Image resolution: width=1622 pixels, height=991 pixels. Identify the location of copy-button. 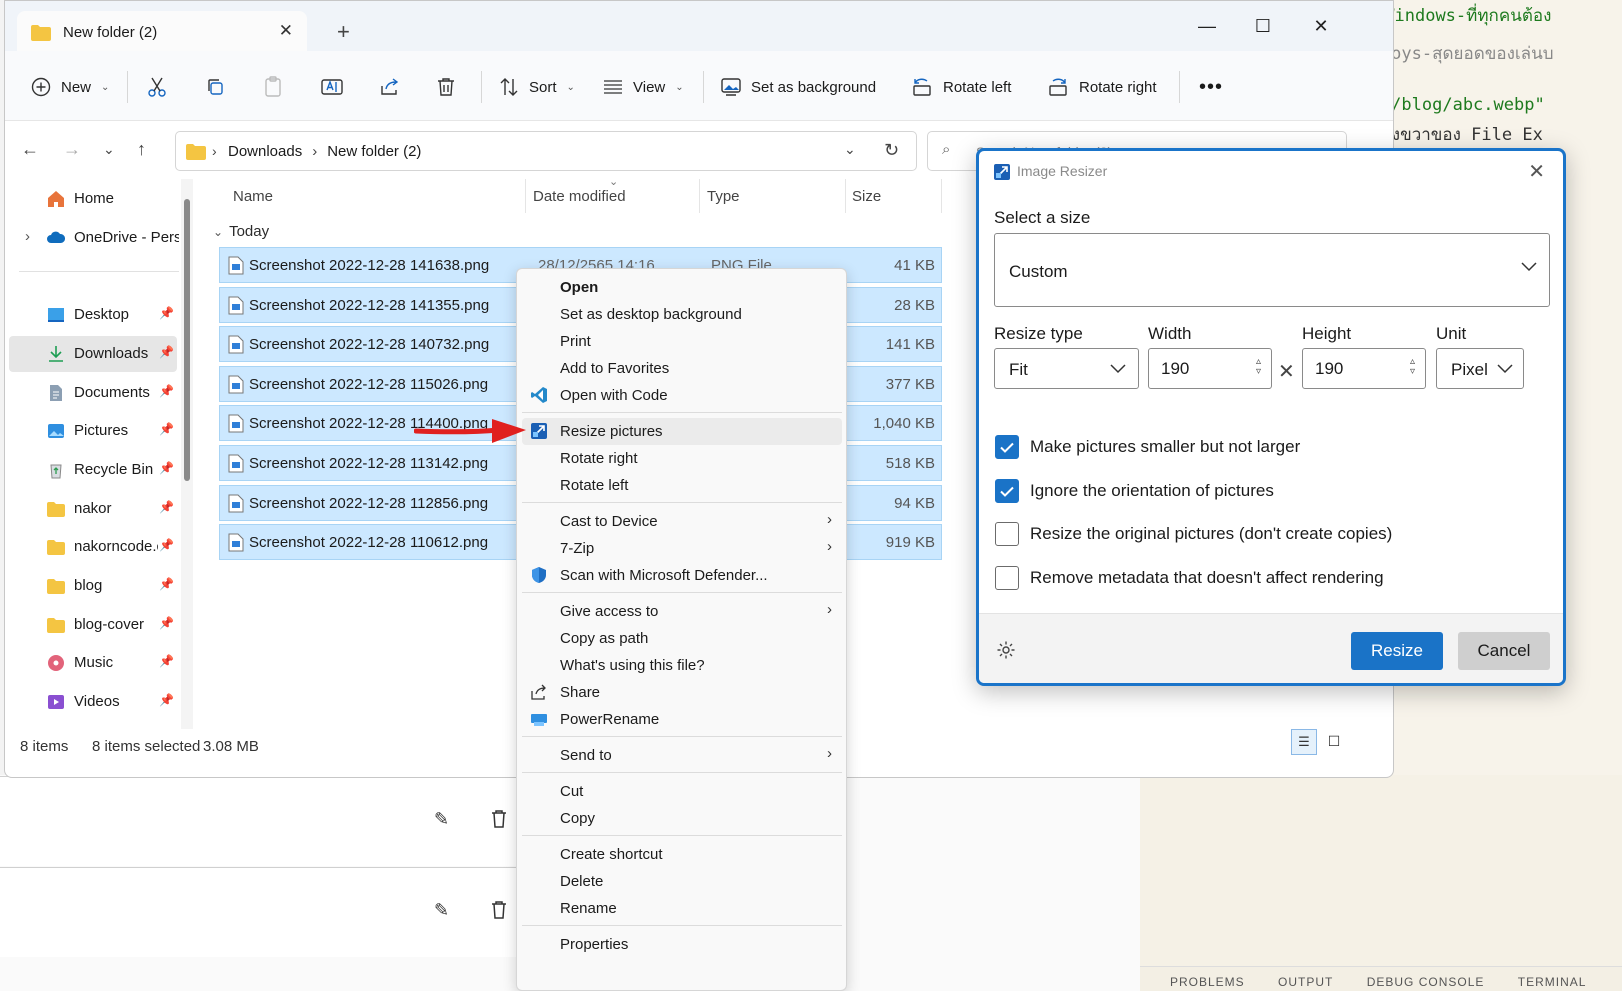
(215, 87).